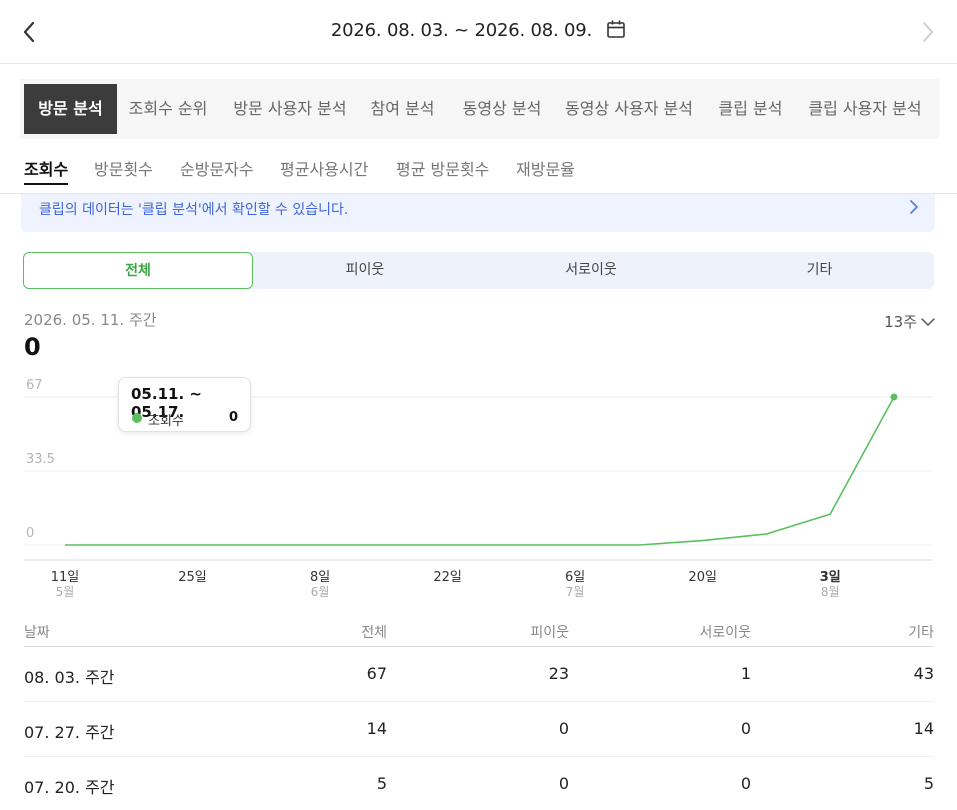 Image resolution: width=957 pixels, height=810 pixels. Describe the element at coordinates (376, 673) in the screenshot. I see `cell-total: 67` at that location.